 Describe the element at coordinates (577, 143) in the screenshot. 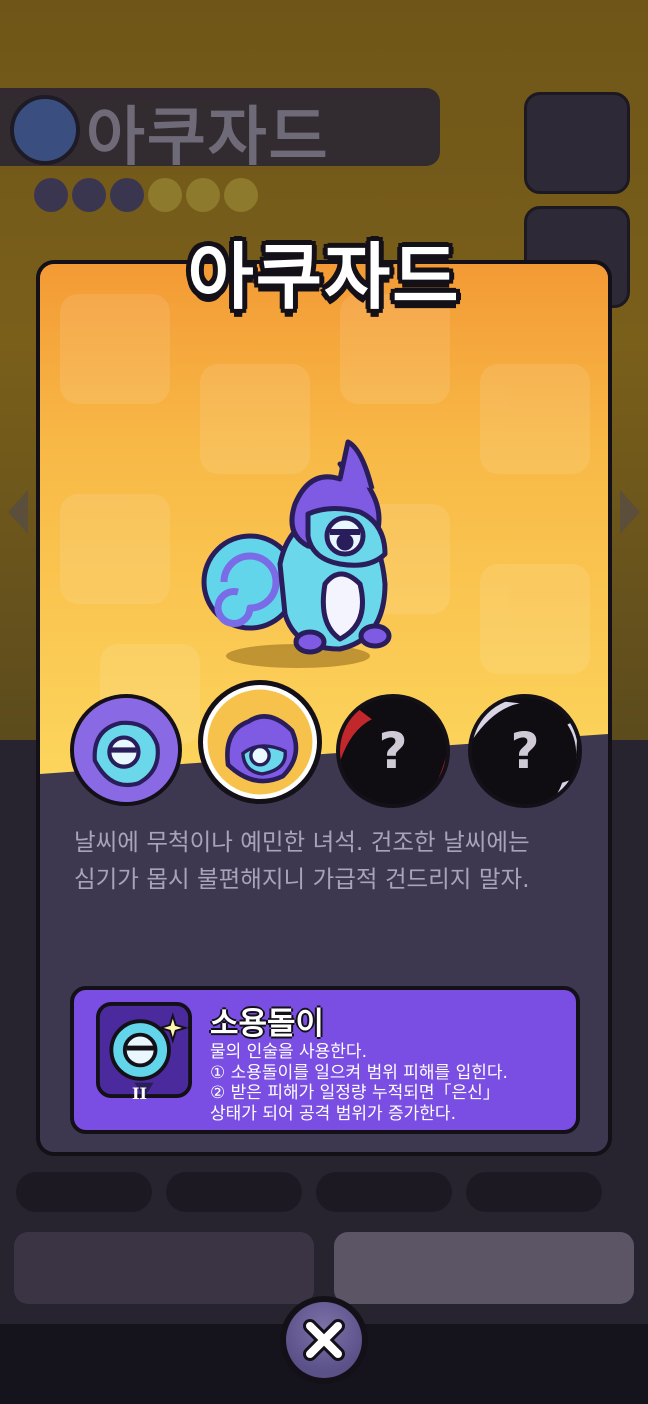

I see `background-side-button` at that location.